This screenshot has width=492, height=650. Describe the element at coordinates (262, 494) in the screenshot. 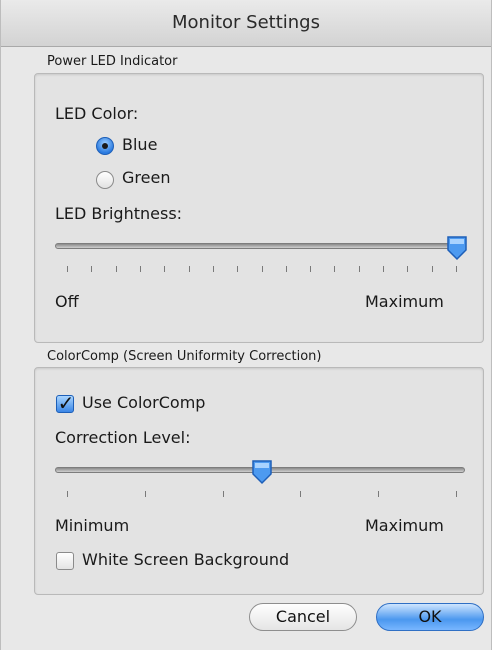

I see `level-ticks` at that location.